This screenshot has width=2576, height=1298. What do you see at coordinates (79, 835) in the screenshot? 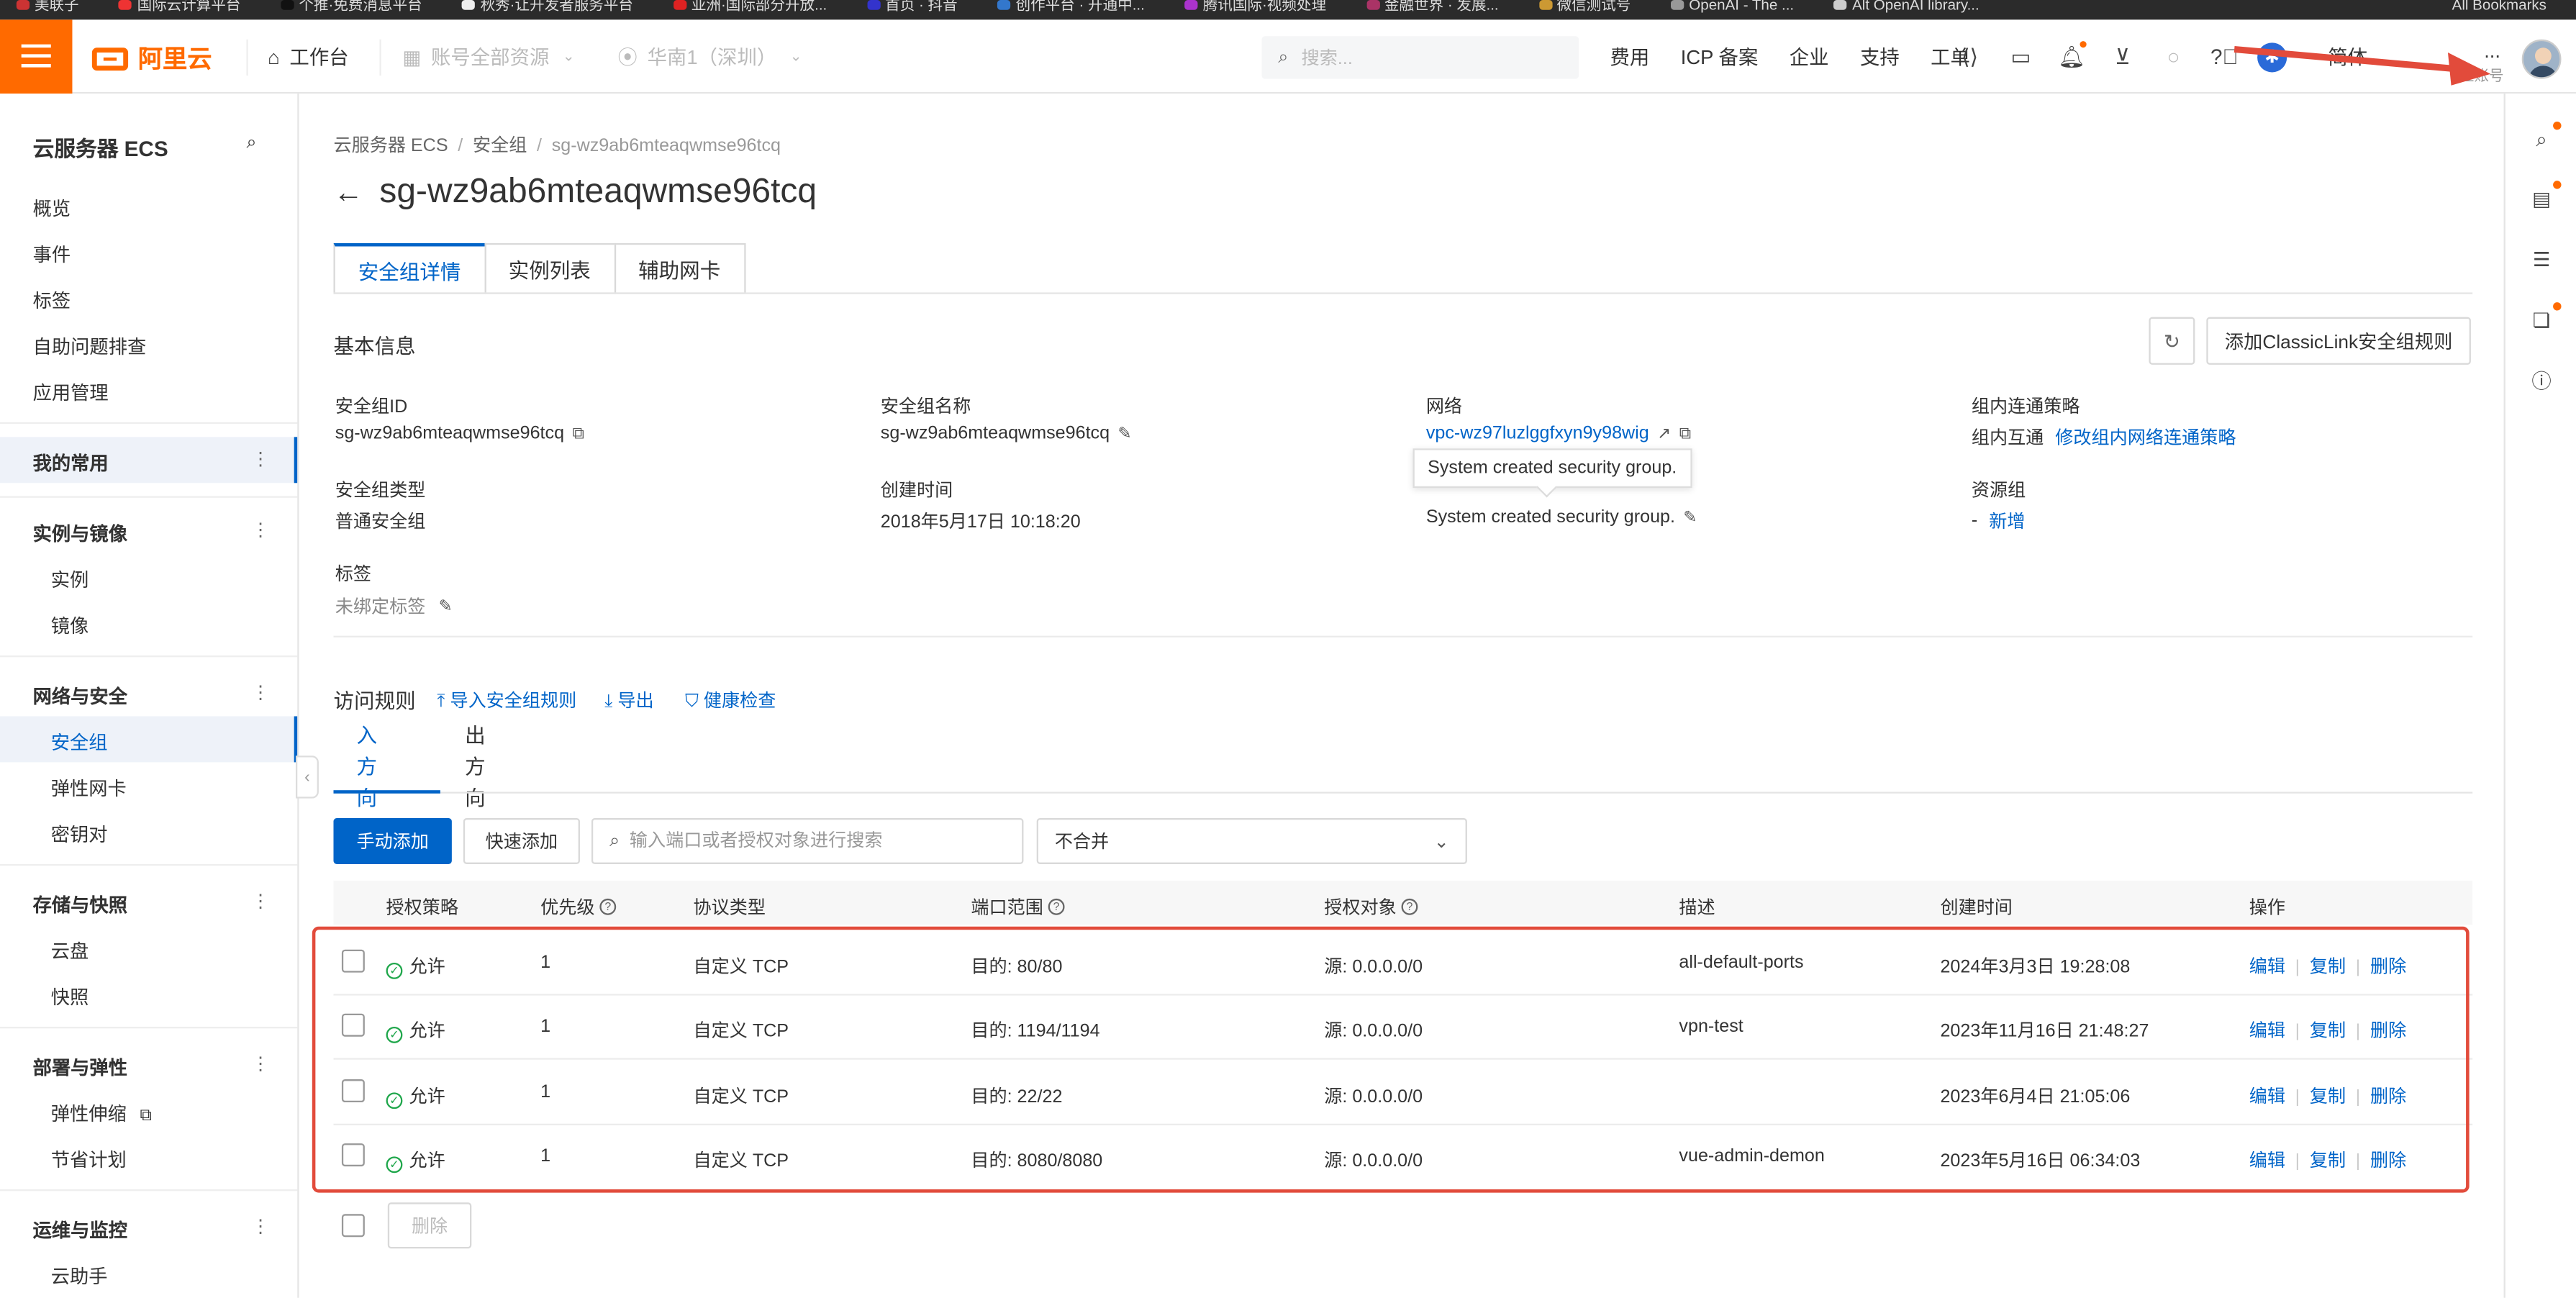
I see `sidebar-item-keypairs: 密钥对` at bounding box center [79, 835].